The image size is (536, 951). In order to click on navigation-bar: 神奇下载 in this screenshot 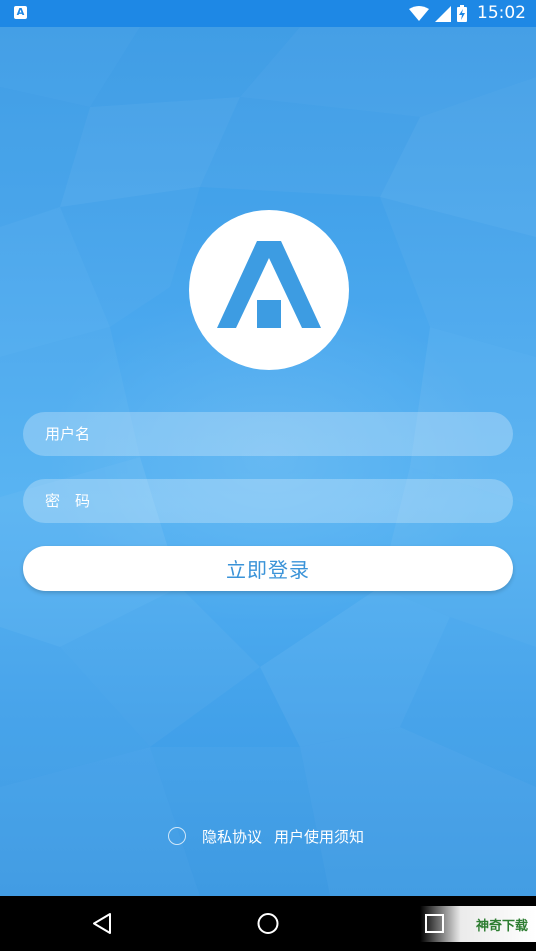, I will do `click(268, 923)`.